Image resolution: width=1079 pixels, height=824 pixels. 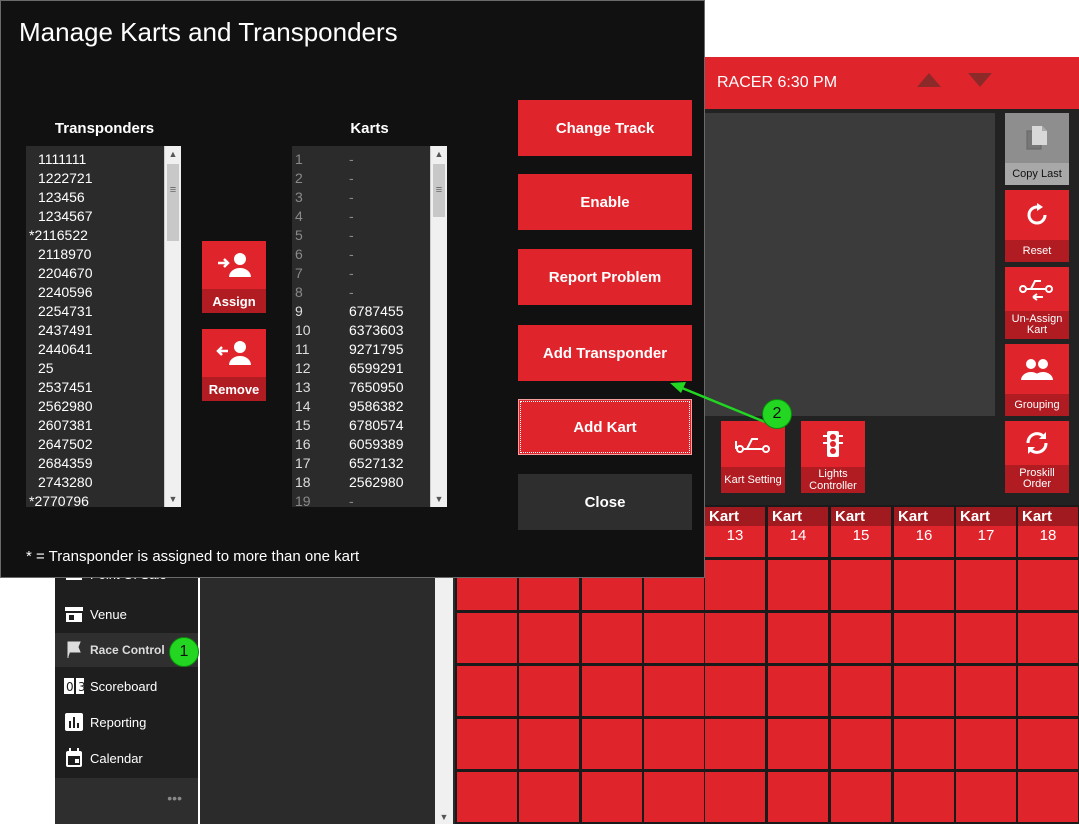 I want to click on step-badge-1: 1, so click(x=184, y=652).